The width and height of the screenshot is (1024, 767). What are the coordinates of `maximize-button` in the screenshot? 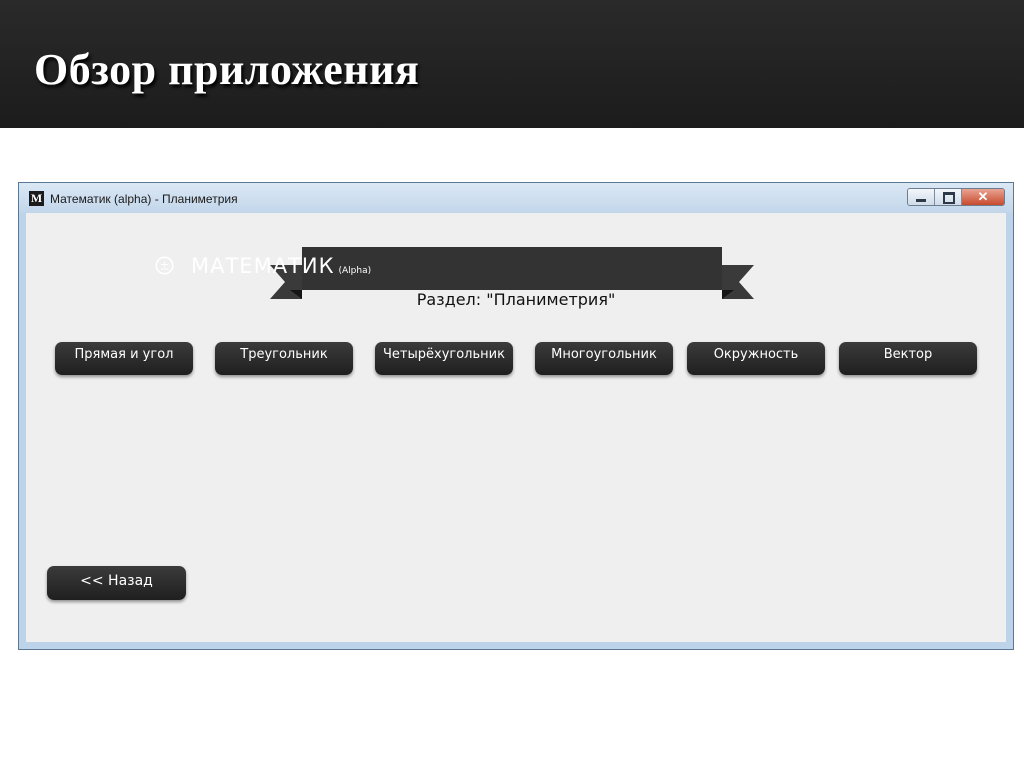 It's located at (948, 197).